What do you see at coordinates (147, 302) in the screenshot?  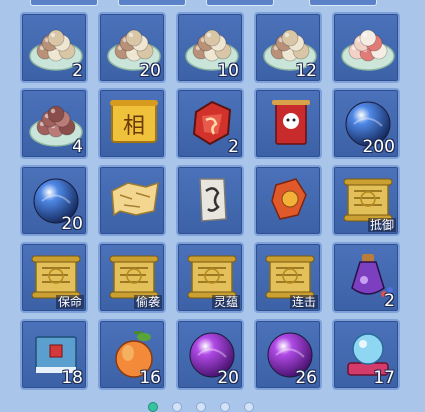 I see `item-tag: 偷袭` at bounding box center [147, 302].